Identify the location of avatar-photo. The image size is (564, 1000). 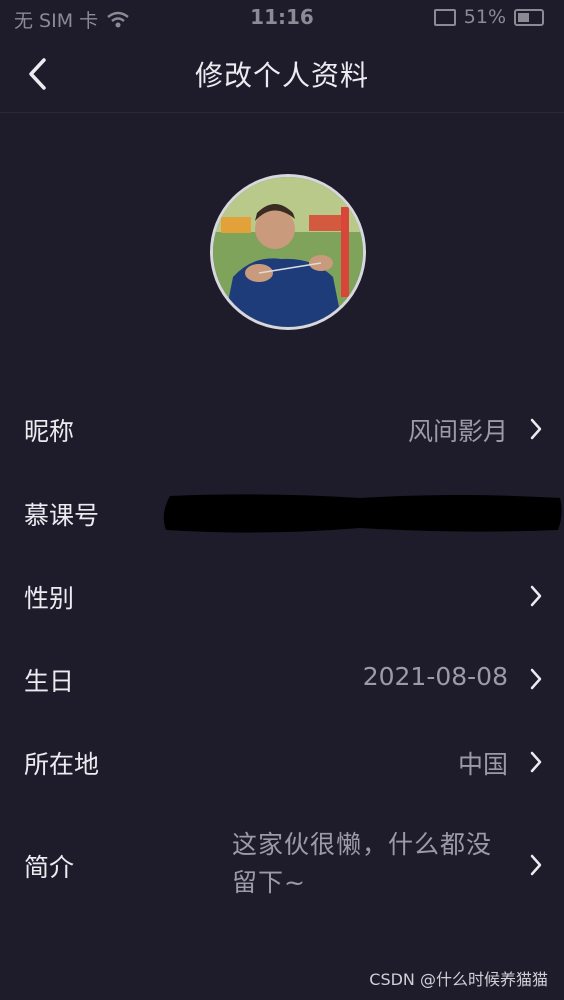
(288, 252).